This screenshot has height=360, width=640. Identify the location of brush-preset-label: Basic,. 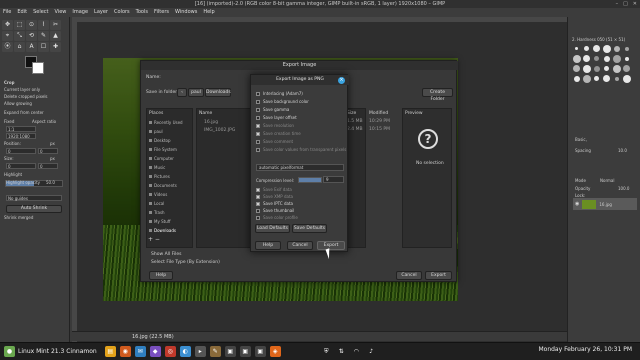
(581, 139).